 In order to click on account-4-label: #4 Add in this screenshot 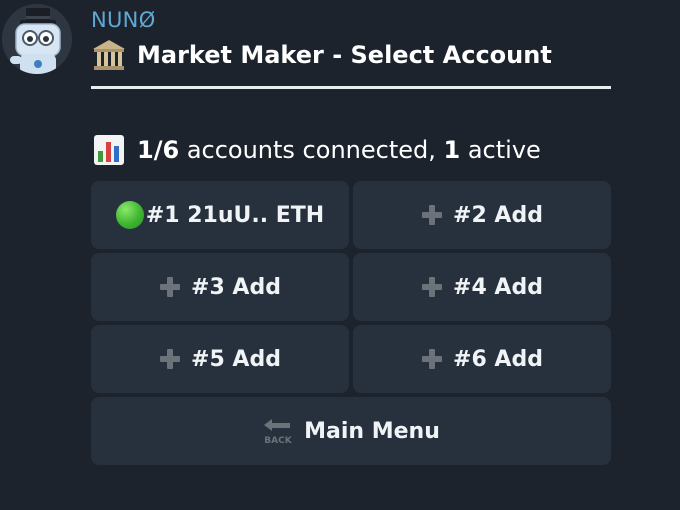, I will do `click(498, 287)`.